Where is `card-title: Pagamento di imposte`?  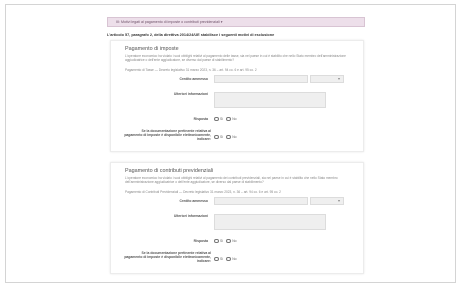
card-title: Pagamento di imposte is located at coordinates (152, 49).